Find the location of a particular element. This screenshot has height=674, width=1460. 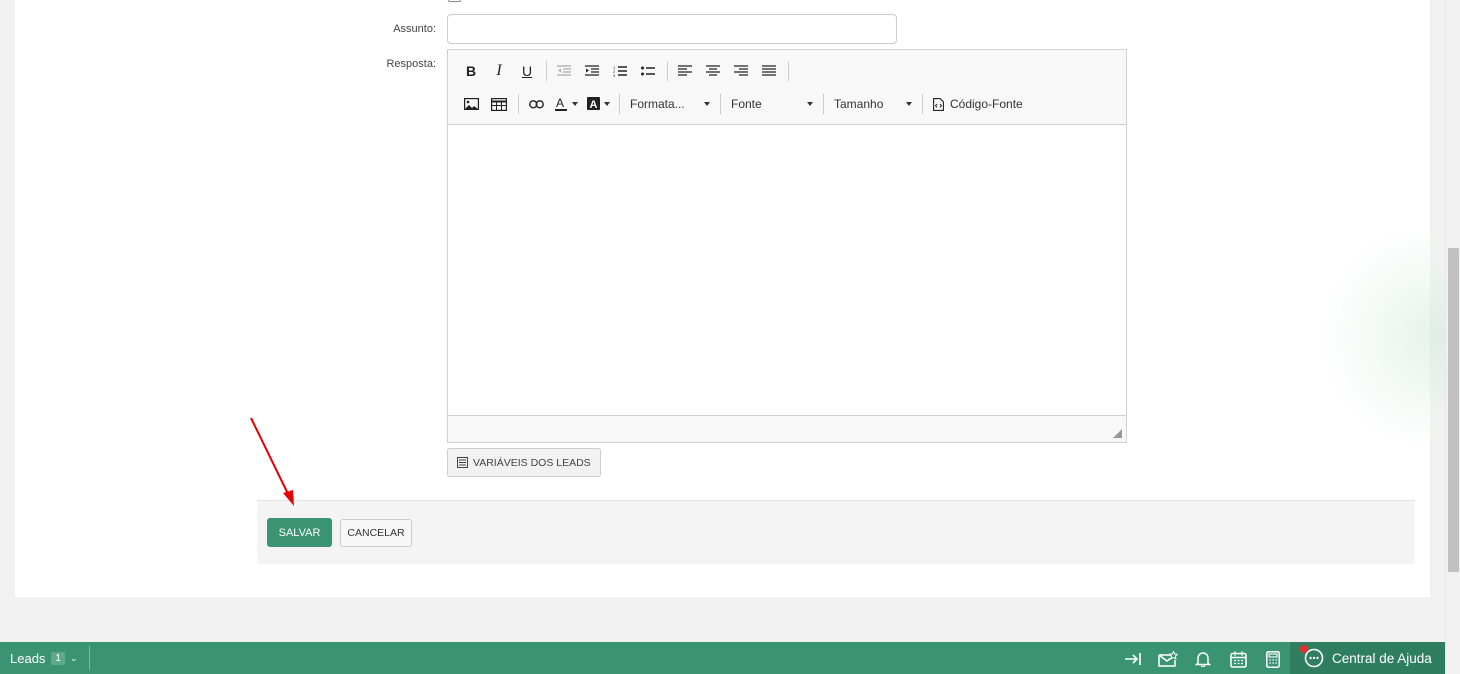

chevron-down-icon: ⌄ is located at coordinates (73, 657).